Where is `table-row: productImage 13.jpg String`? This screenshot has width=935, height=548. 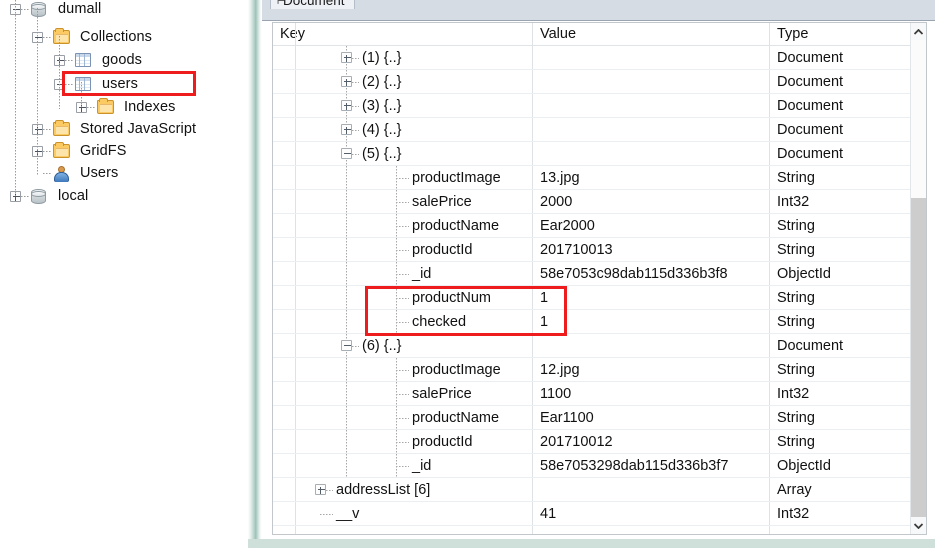
table-row: productImage 13.jpg String is located at coordinates (599, 178).